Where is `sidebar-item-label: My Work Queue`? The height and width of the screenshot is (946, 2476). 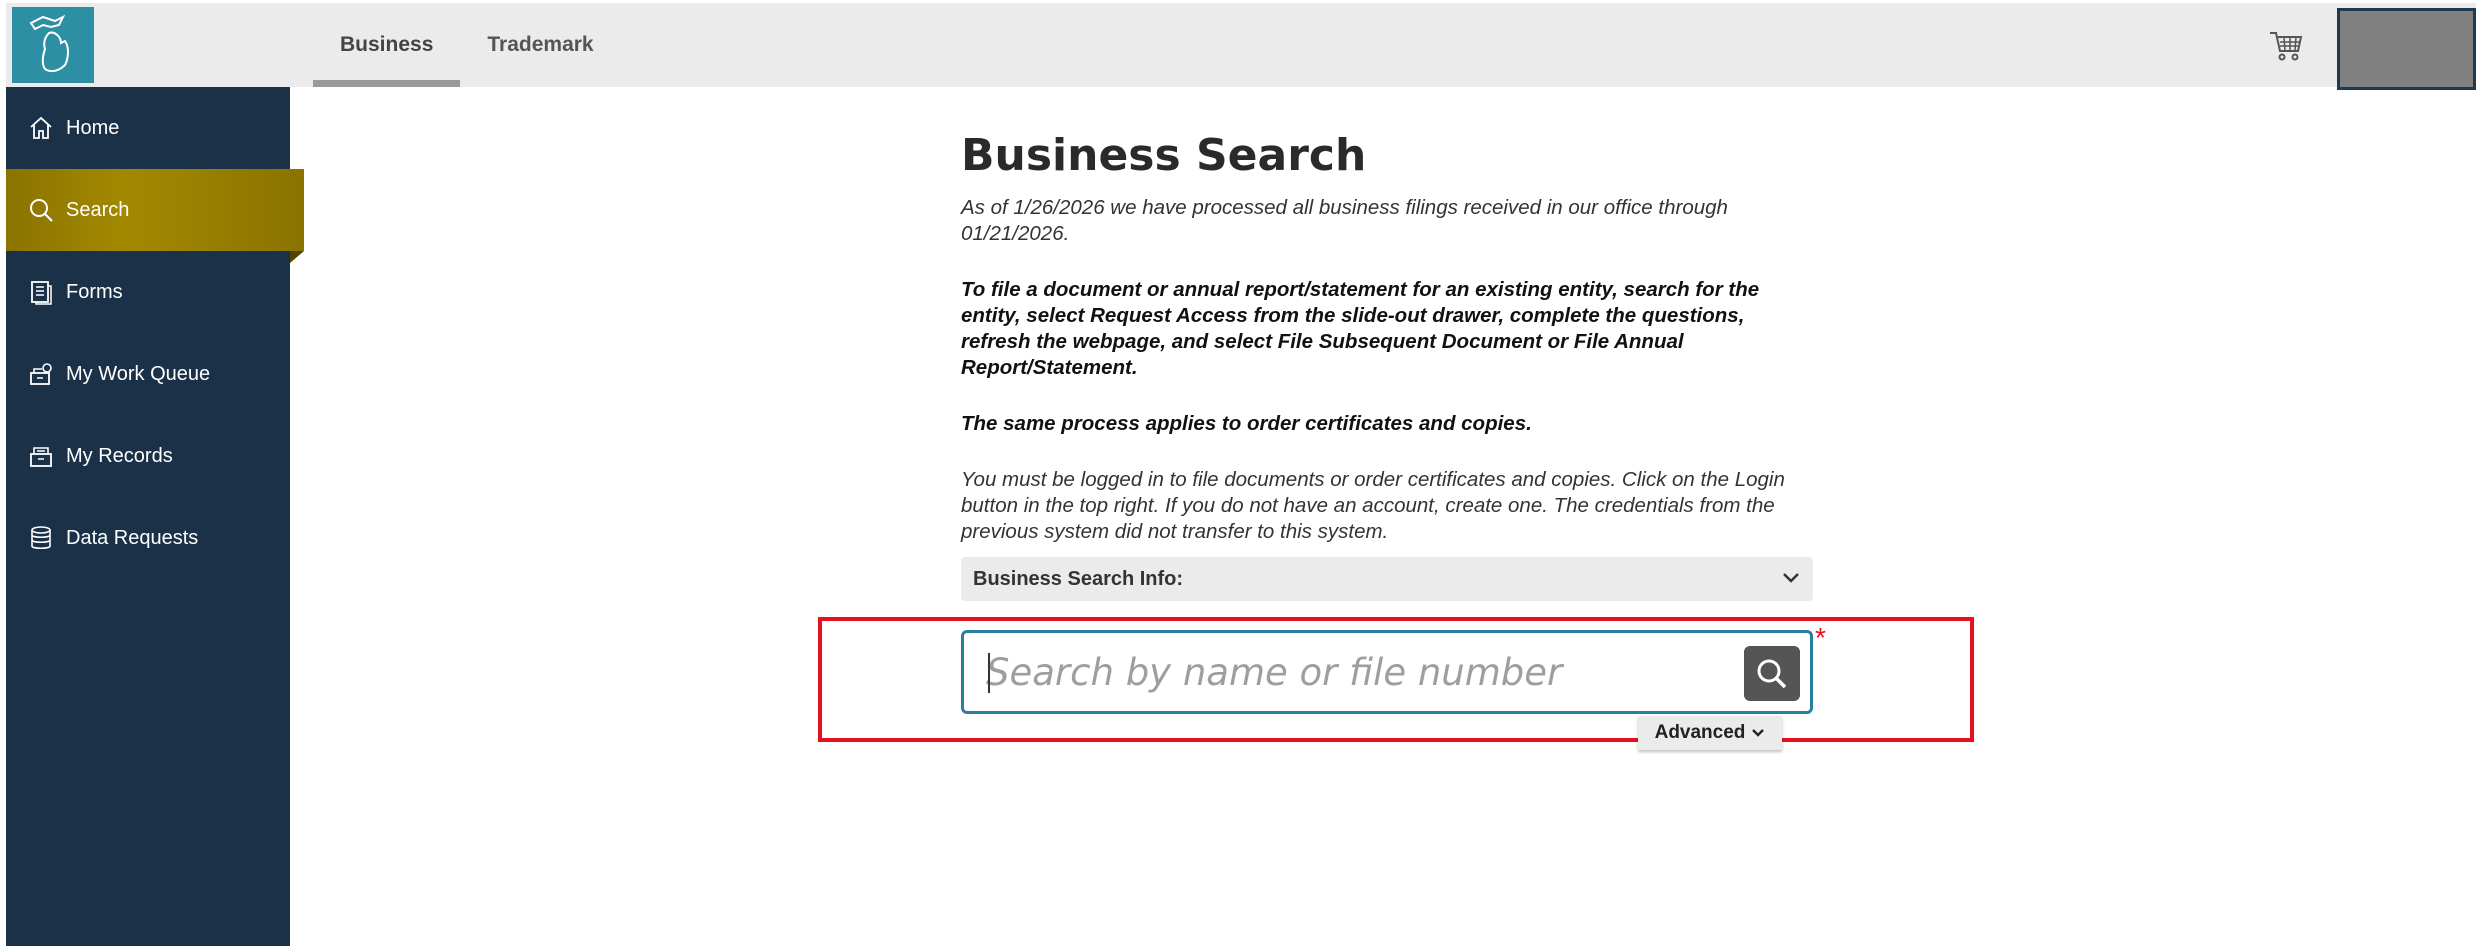
sidebar-item-label: My Work Queue is located at coordinates (138, 373).